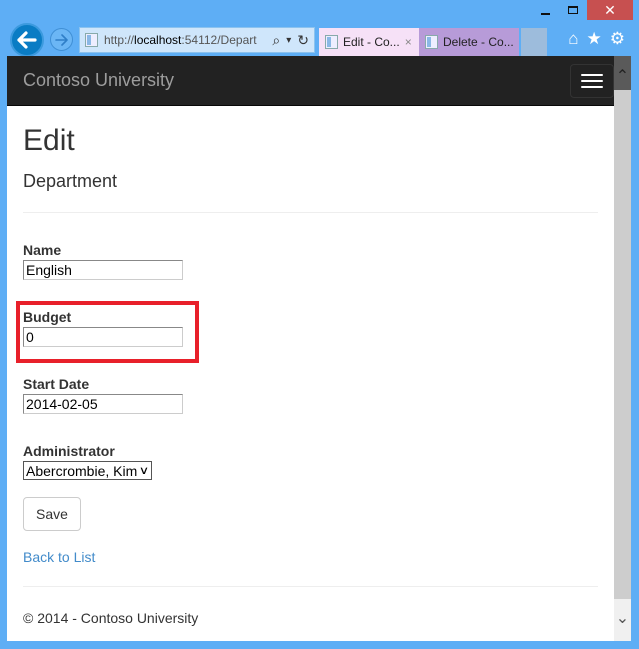 This screenshot has width=639, height=649. I want to click on footer-text: © 2014 - Contoso University, so click(111, 617).